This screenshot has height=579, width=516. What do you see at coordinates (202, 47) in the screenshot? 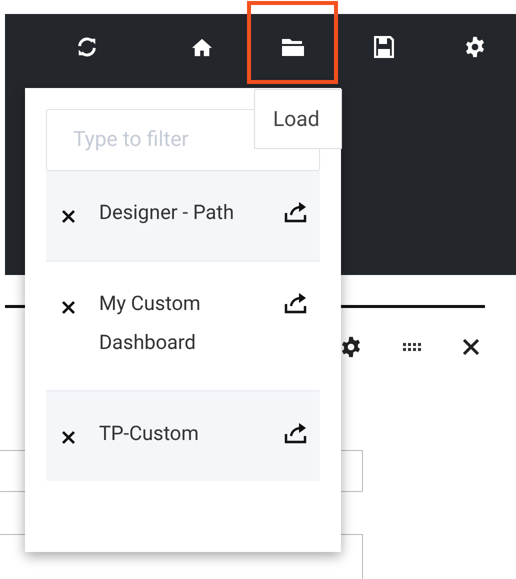
I see `home-icon` at bounding box center [202, 47].